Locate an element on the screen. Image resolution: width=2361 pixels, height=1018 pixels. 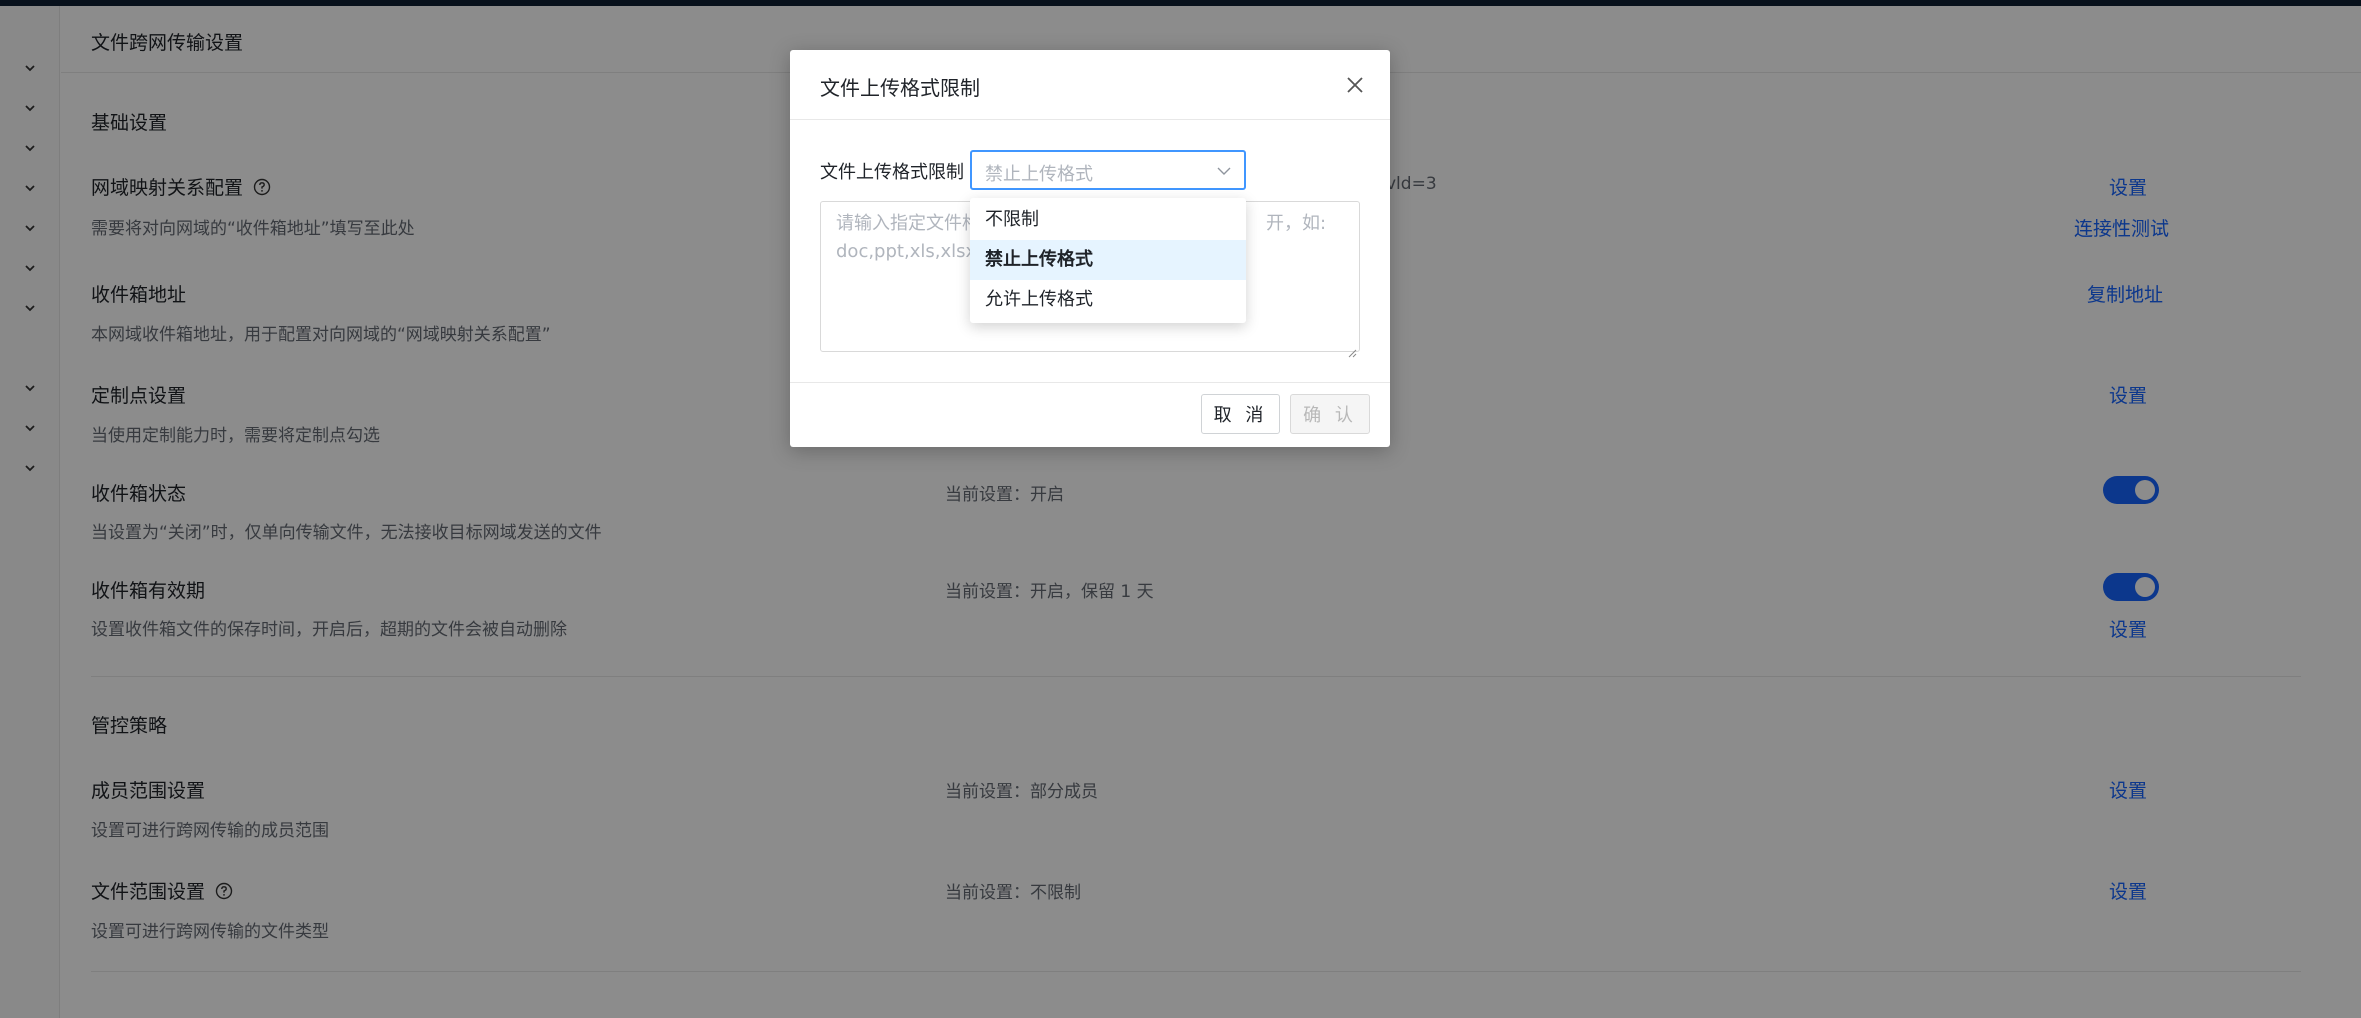
format-restriction-select: 禁止上传格式 is located at coordinates (1108, 170).